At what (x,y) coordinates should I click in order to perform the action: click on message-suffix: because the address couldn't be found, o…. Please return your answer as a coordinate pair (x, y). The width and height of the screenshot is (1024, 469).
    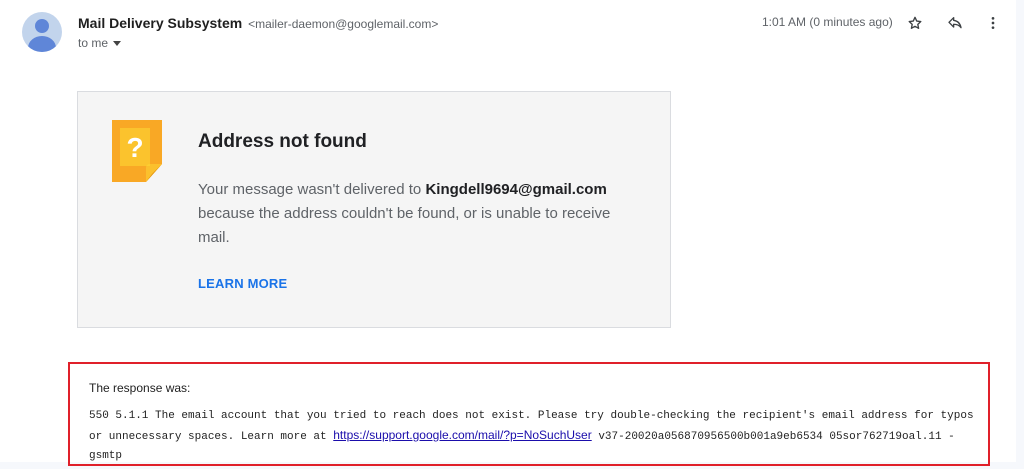
    Looking at the image, I should click on (404, 225).